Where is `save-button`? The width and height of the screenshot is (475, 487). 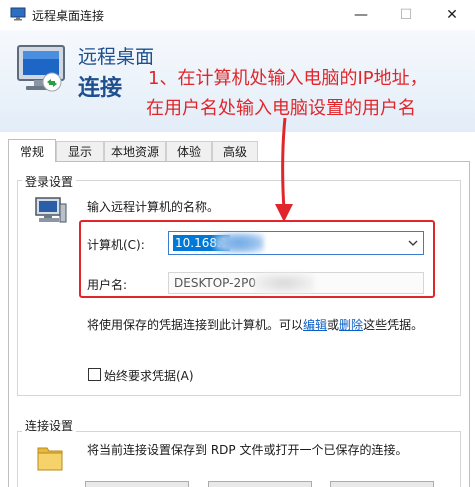 save-button is located at coordinates (137, 484).